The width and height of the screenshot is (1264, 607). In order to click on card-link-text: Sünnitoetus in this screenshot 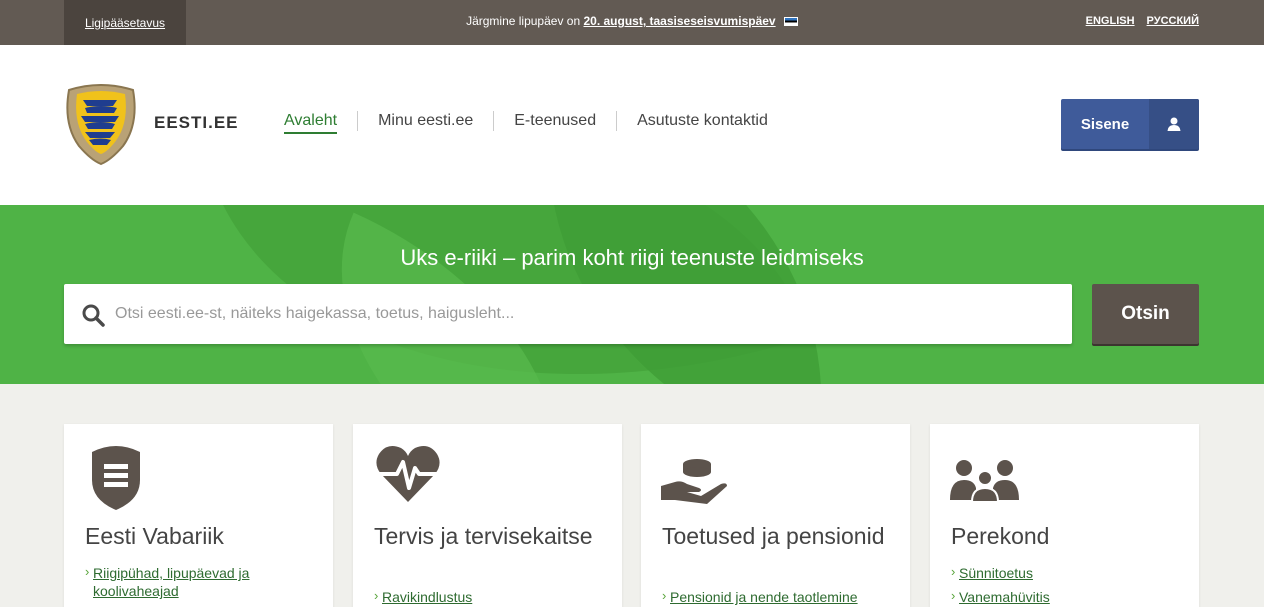, I will do `click(996, 573)`.